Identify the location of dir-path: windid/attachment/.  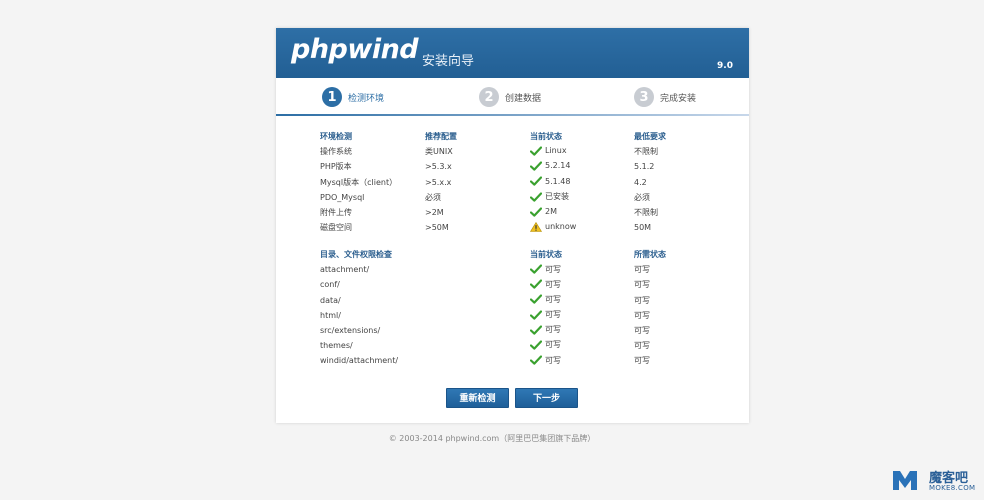
(359, 361).